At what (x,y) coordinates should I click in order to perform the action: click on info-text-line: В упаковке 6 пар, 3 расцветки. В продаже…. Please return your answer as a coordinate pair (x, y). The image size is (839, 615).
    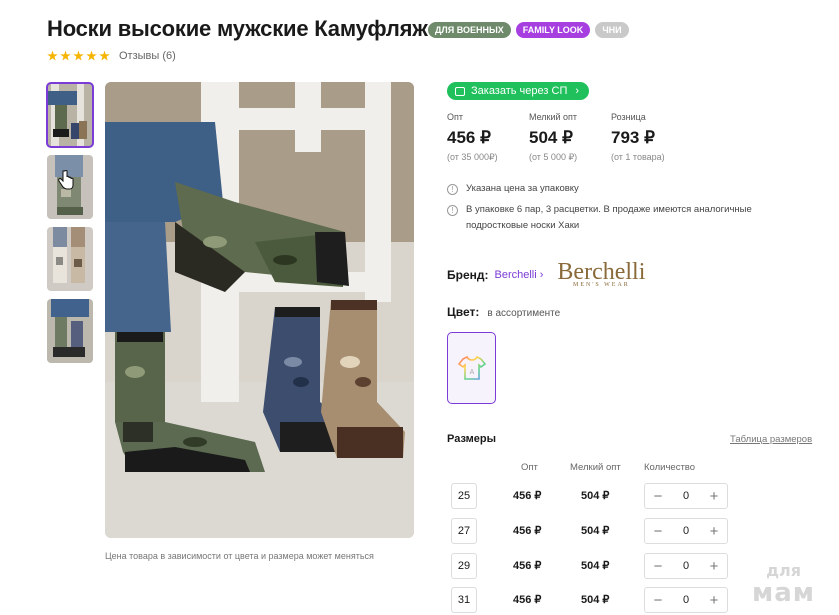
    Looking at the image, I should click on (609, 209).